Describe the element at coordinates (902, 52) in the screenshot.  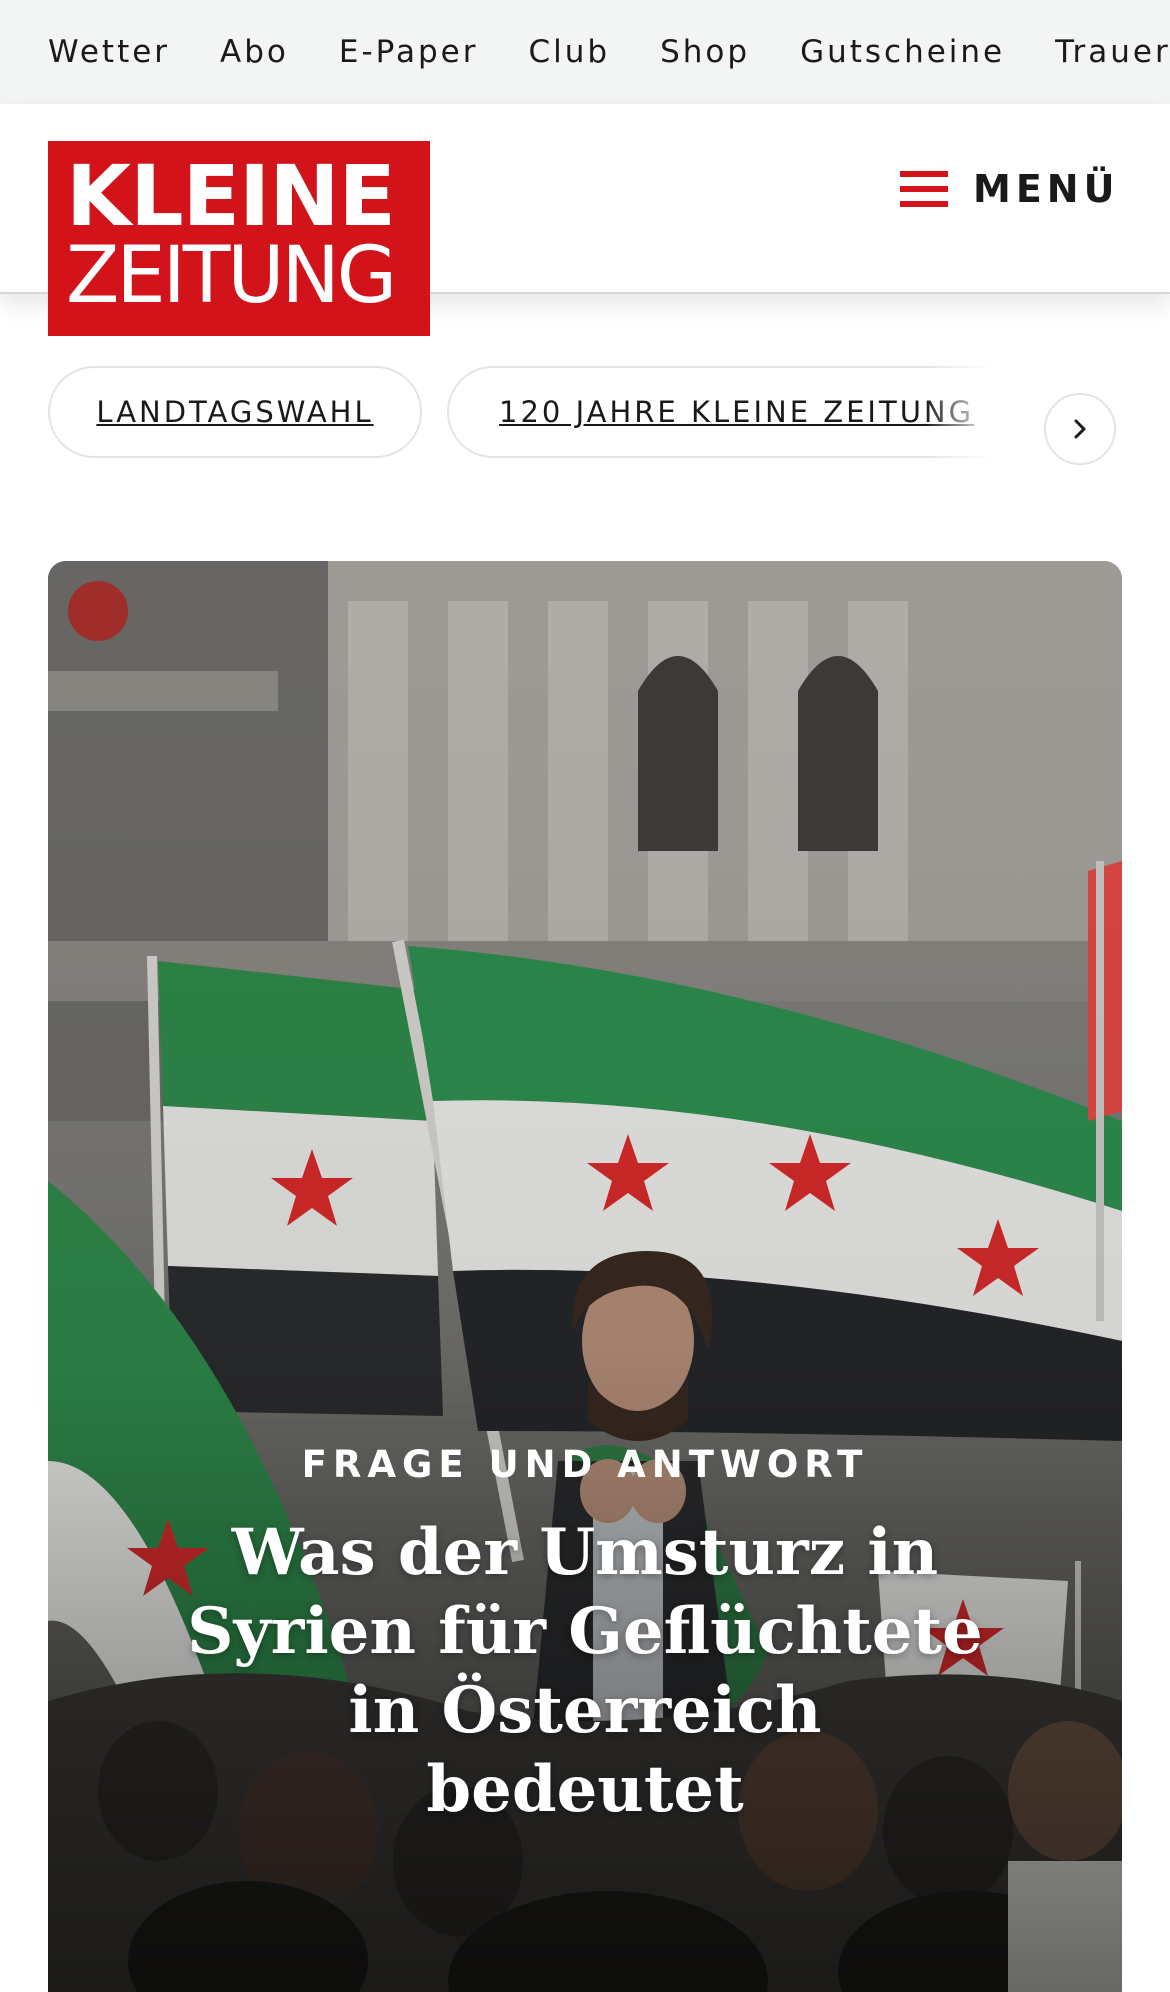
I see `nav-link-gutscheine: Gutscheine` at that location.